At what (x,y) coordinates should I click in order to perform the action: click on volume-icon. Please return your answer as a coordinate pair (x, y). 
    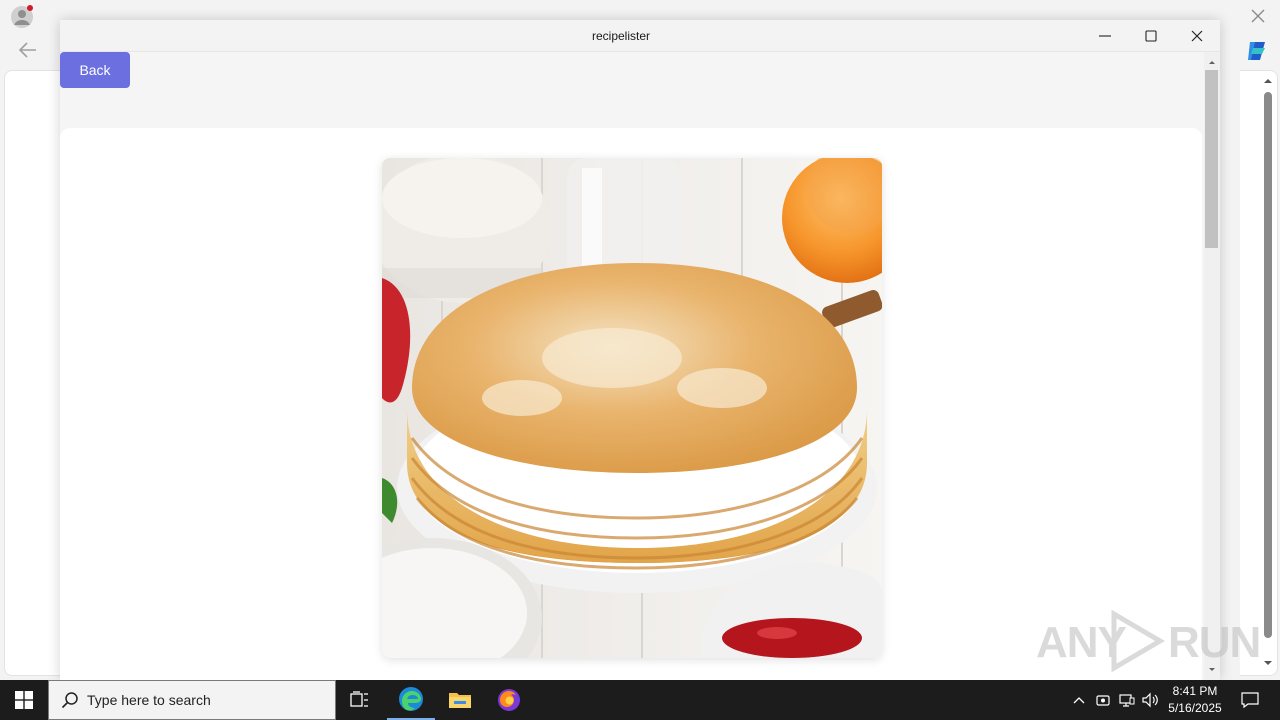
    Looking at the image, I should click on (1150, 700).